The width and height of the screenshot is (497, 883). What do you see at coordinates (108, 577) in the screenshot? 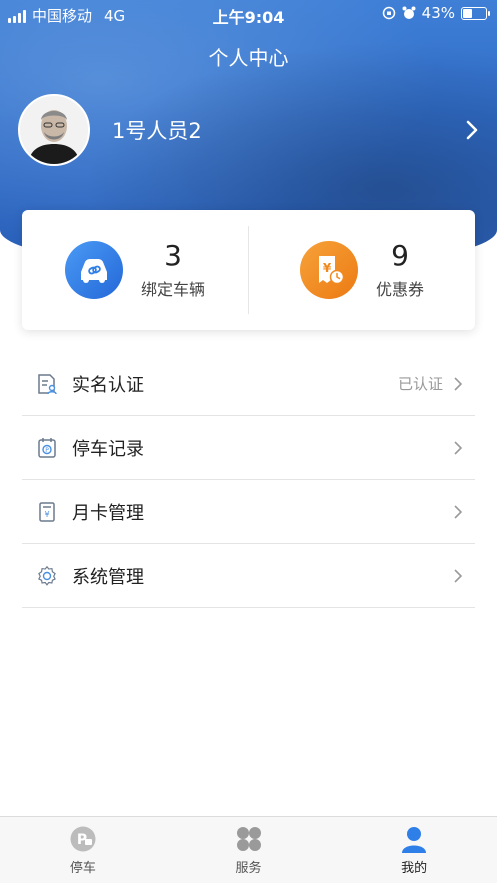
I see `menu-label-system-management: 系统管理` at bounding box center [108, 577].